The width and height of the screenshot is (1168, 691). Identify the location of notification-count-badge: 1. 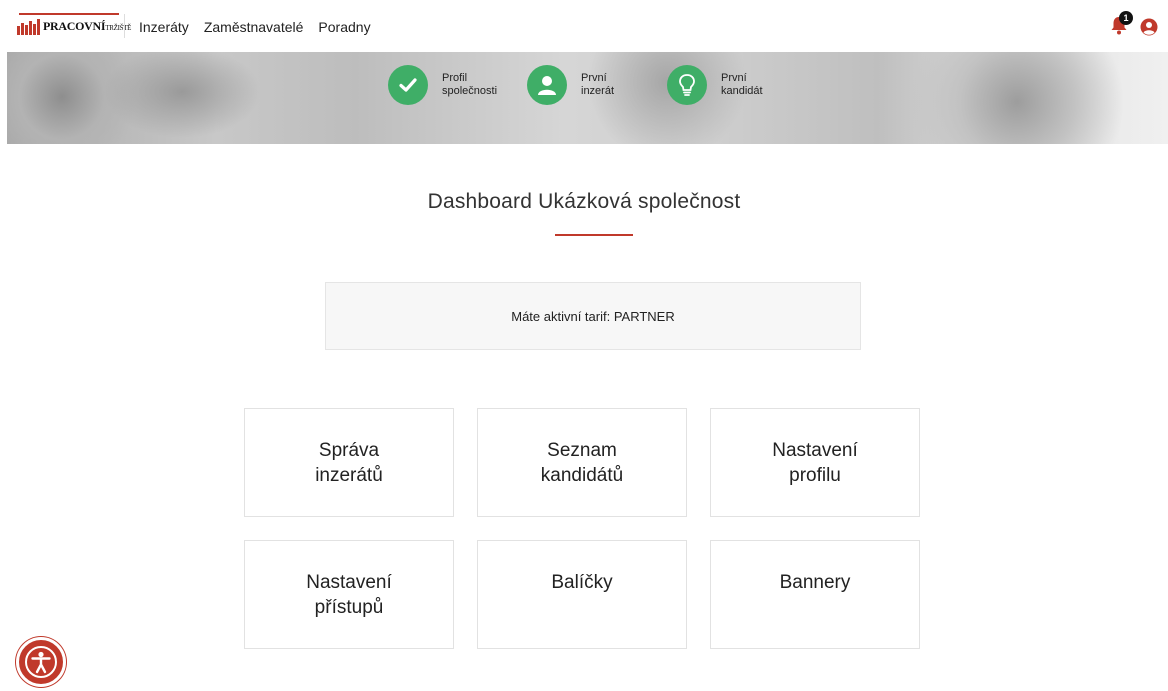
(1126, 18).